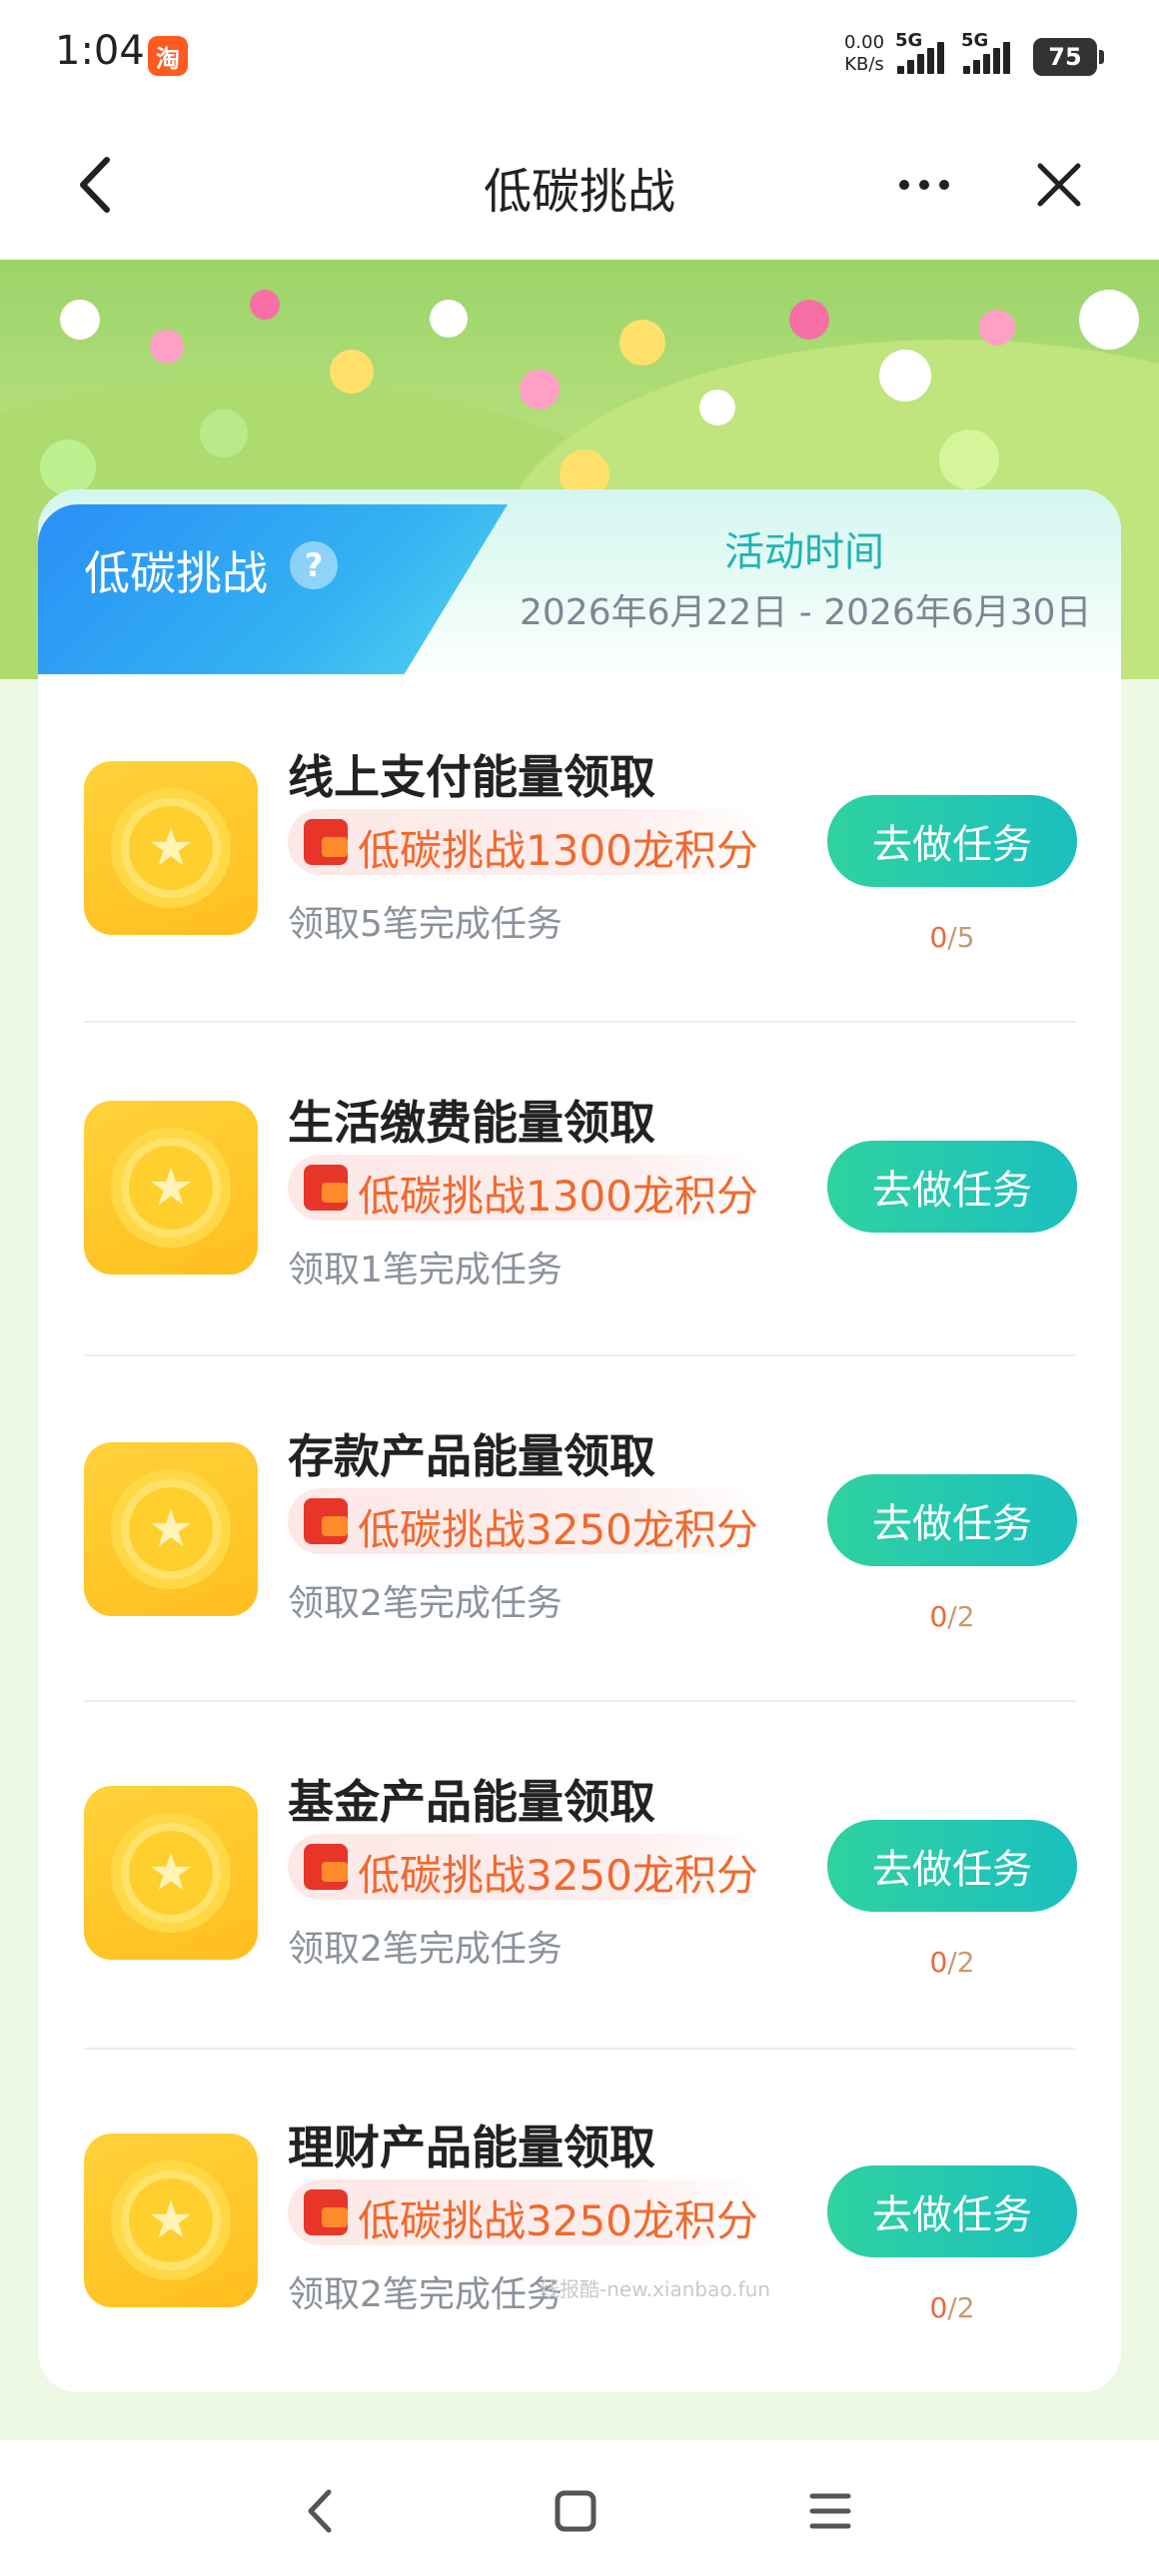  I want to click on task-item: ★ 基金产品能量领取 低碳挑战3250龙积分 领取2笔完成任务 去做任务 0/2, so click(579, 1894).